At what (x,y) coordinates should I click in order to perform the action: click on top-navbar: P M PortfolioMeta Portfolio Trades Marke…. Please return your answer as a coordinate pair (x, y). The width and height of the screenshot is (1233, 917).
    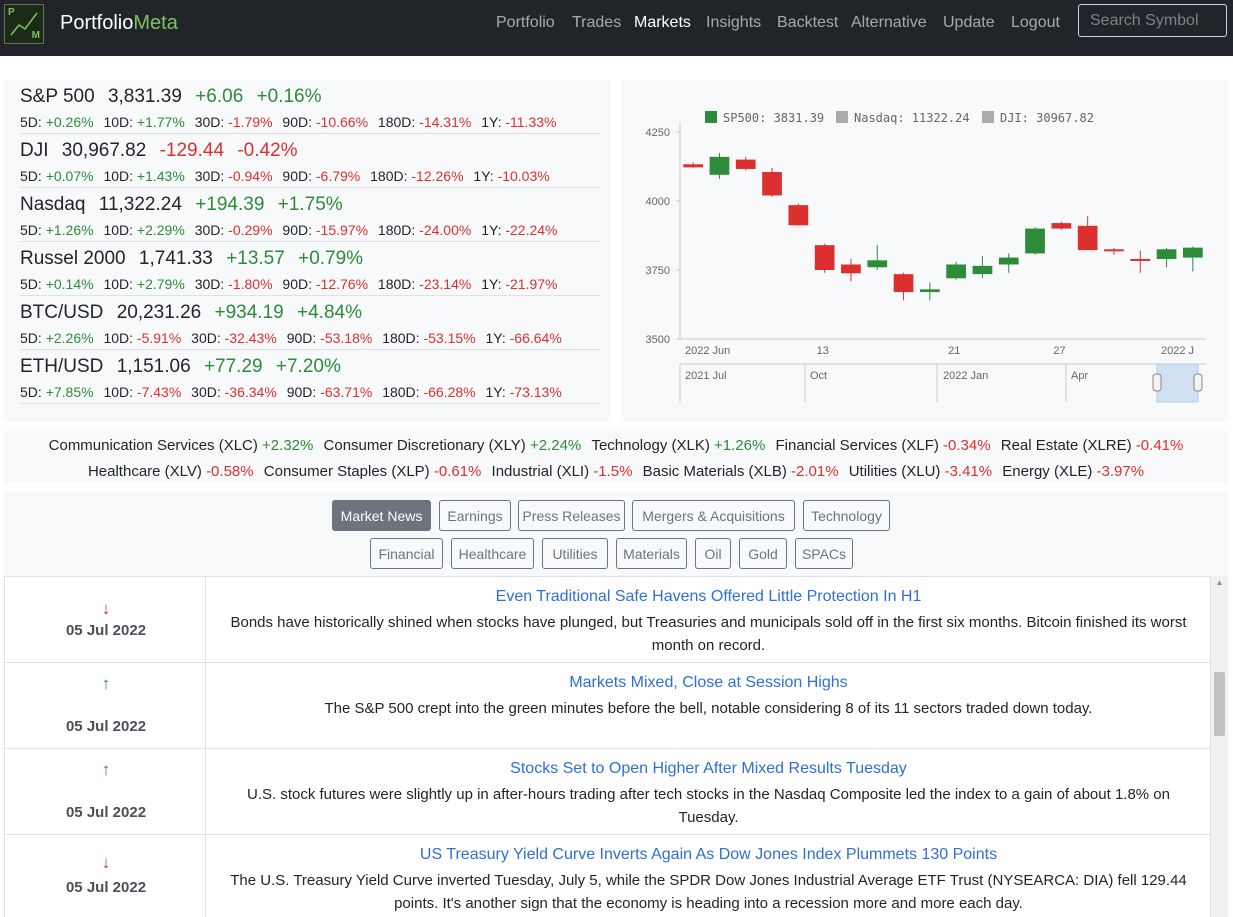
    Looking at the image, I should click on (616, 28).